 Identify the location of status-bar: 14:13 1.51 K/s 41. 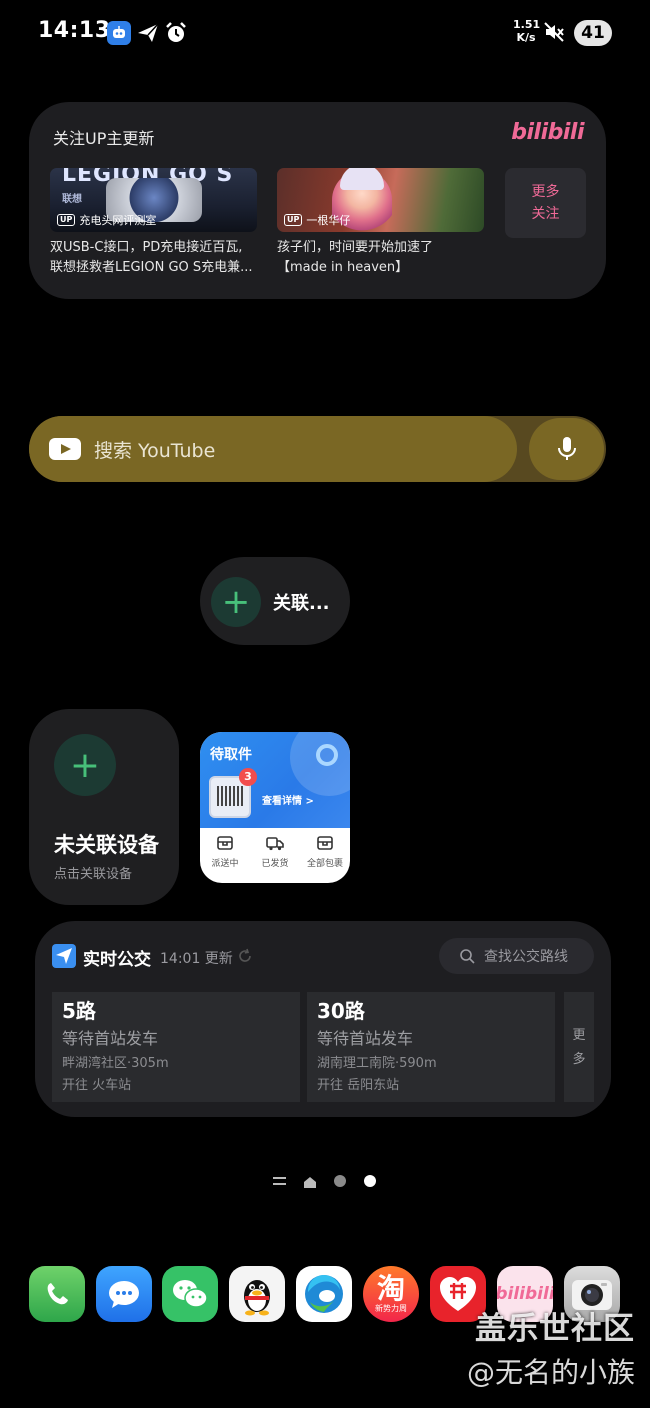
(325, 33).